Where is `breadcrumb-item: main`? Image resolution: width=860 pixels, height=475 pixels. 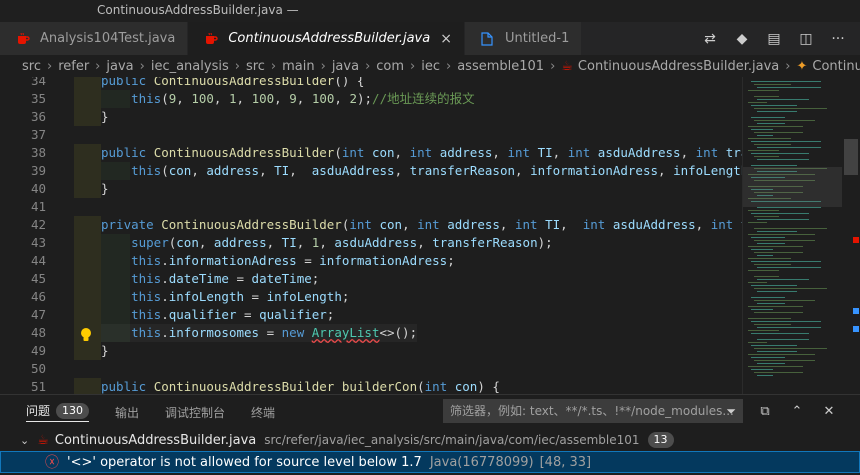
breadcrumb-item: main is located at coordinates (298, 66).